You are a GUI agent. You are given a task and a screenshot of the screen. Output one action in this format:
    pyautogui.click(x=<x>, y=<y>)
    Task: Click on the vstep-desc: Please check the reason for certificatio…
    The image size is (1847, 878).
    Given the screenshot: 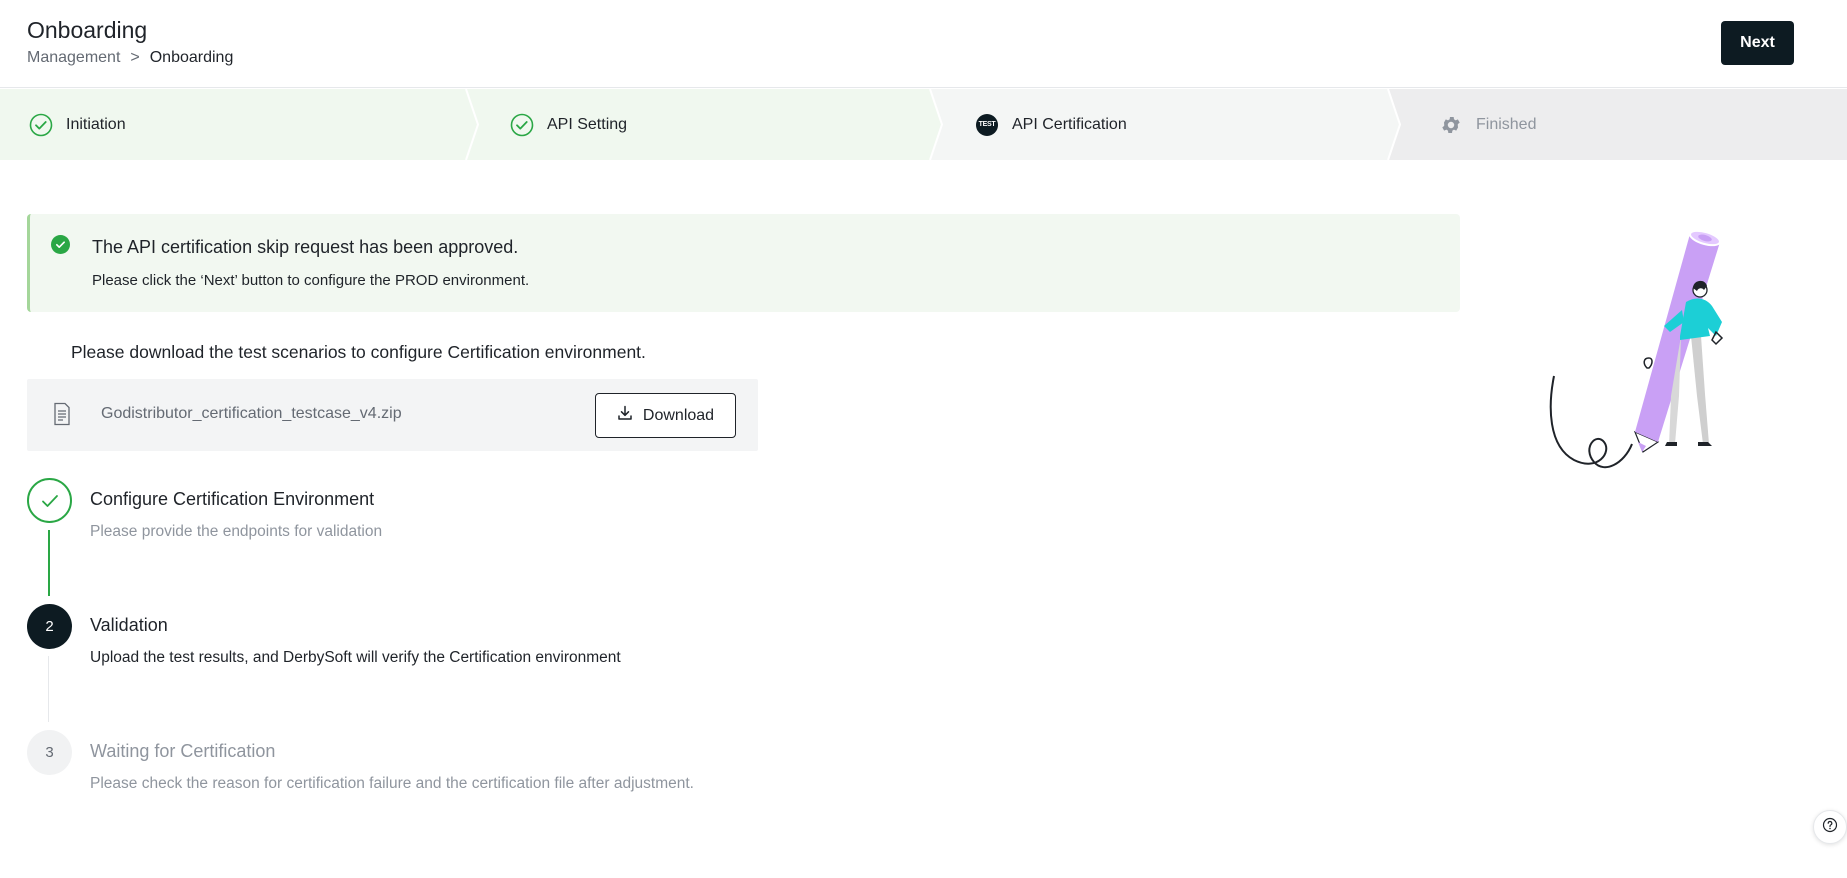 What is the action you would take?
    pyautogui.click(x=392, y=783)
    